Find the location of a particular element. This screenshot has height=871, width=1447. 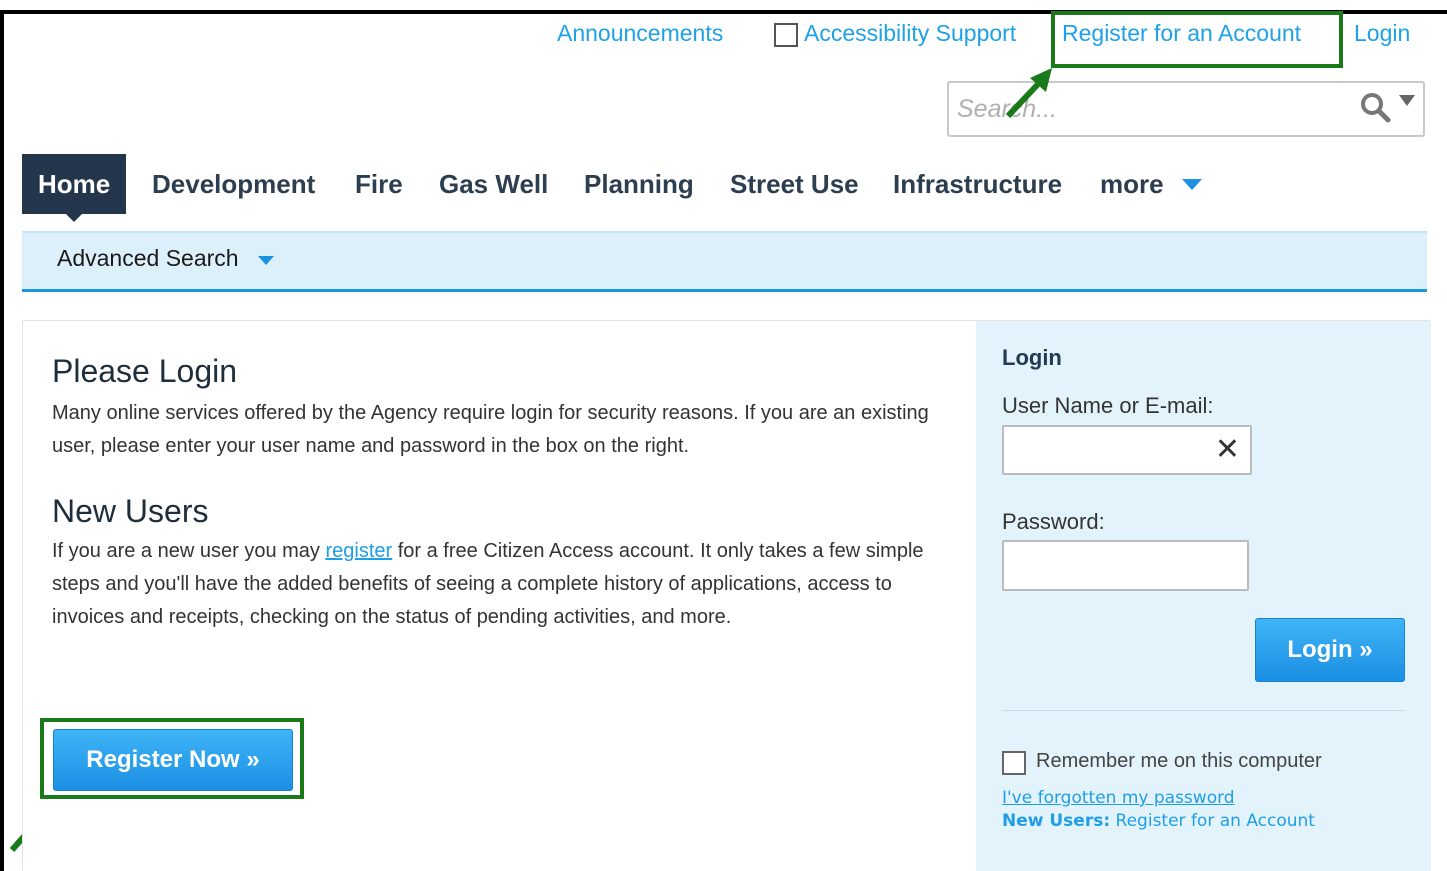

accessibility-support-link: Accessibility Support is located at coordinates (910, 33).